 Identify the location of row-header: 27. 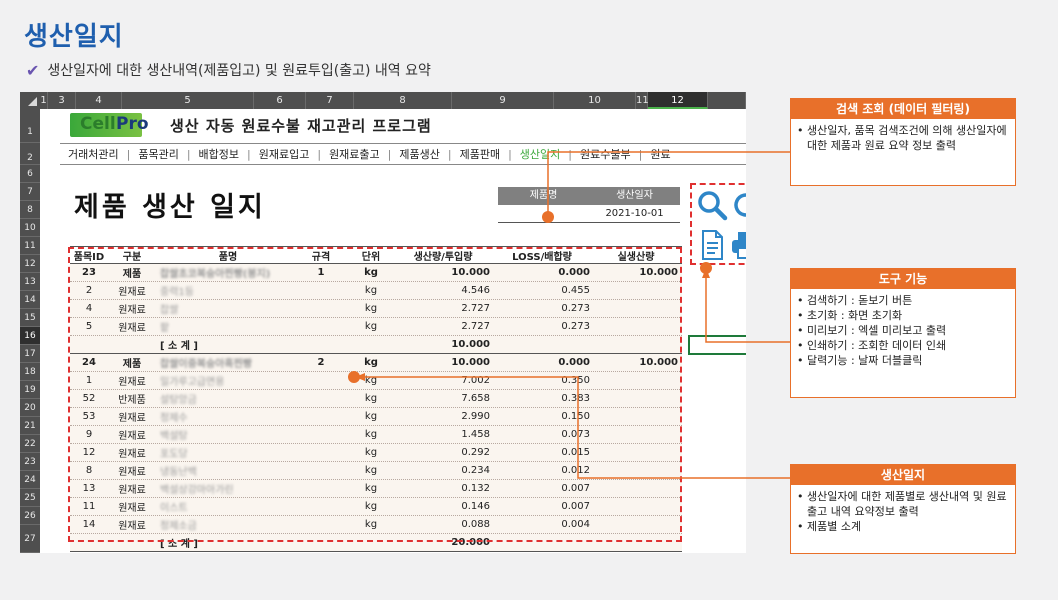
(30, 539).